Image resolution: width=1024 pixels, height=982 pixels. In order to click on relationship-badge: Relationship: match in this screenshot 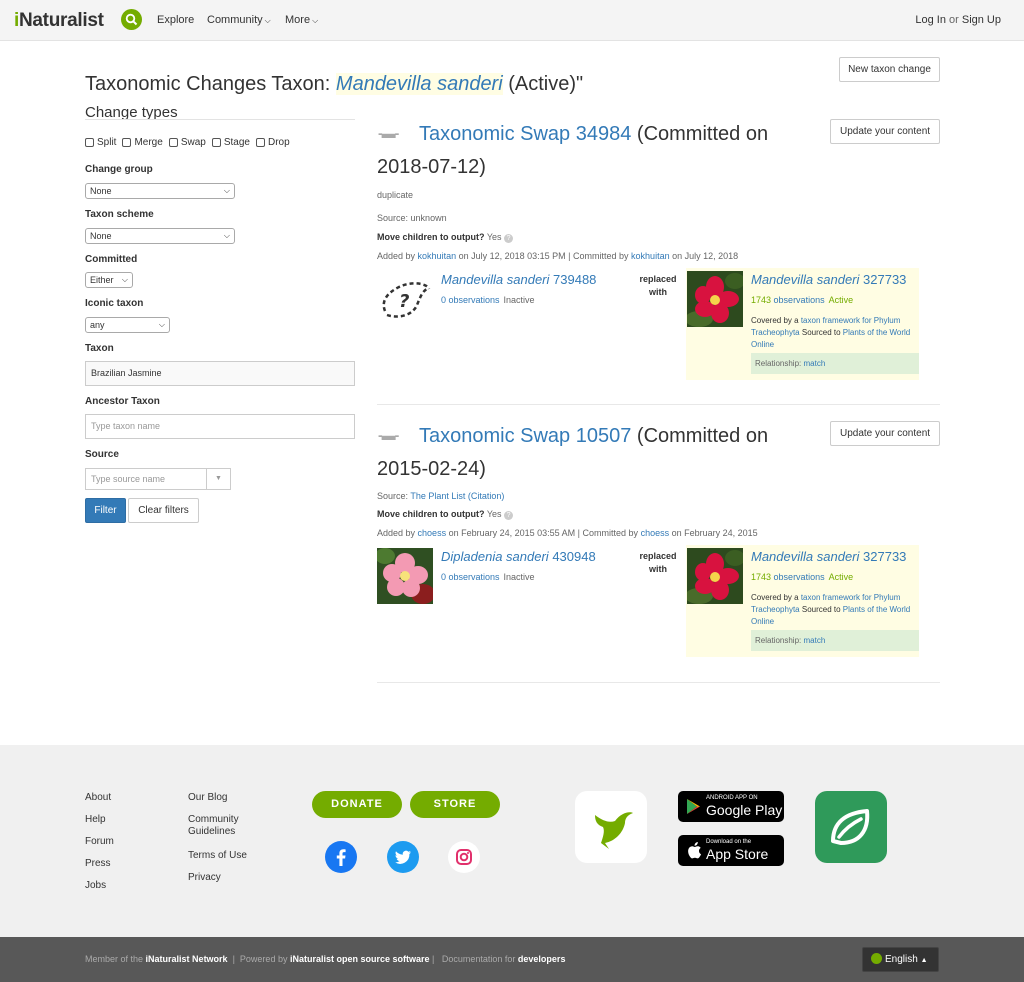, I will do `click(835, 363)`.